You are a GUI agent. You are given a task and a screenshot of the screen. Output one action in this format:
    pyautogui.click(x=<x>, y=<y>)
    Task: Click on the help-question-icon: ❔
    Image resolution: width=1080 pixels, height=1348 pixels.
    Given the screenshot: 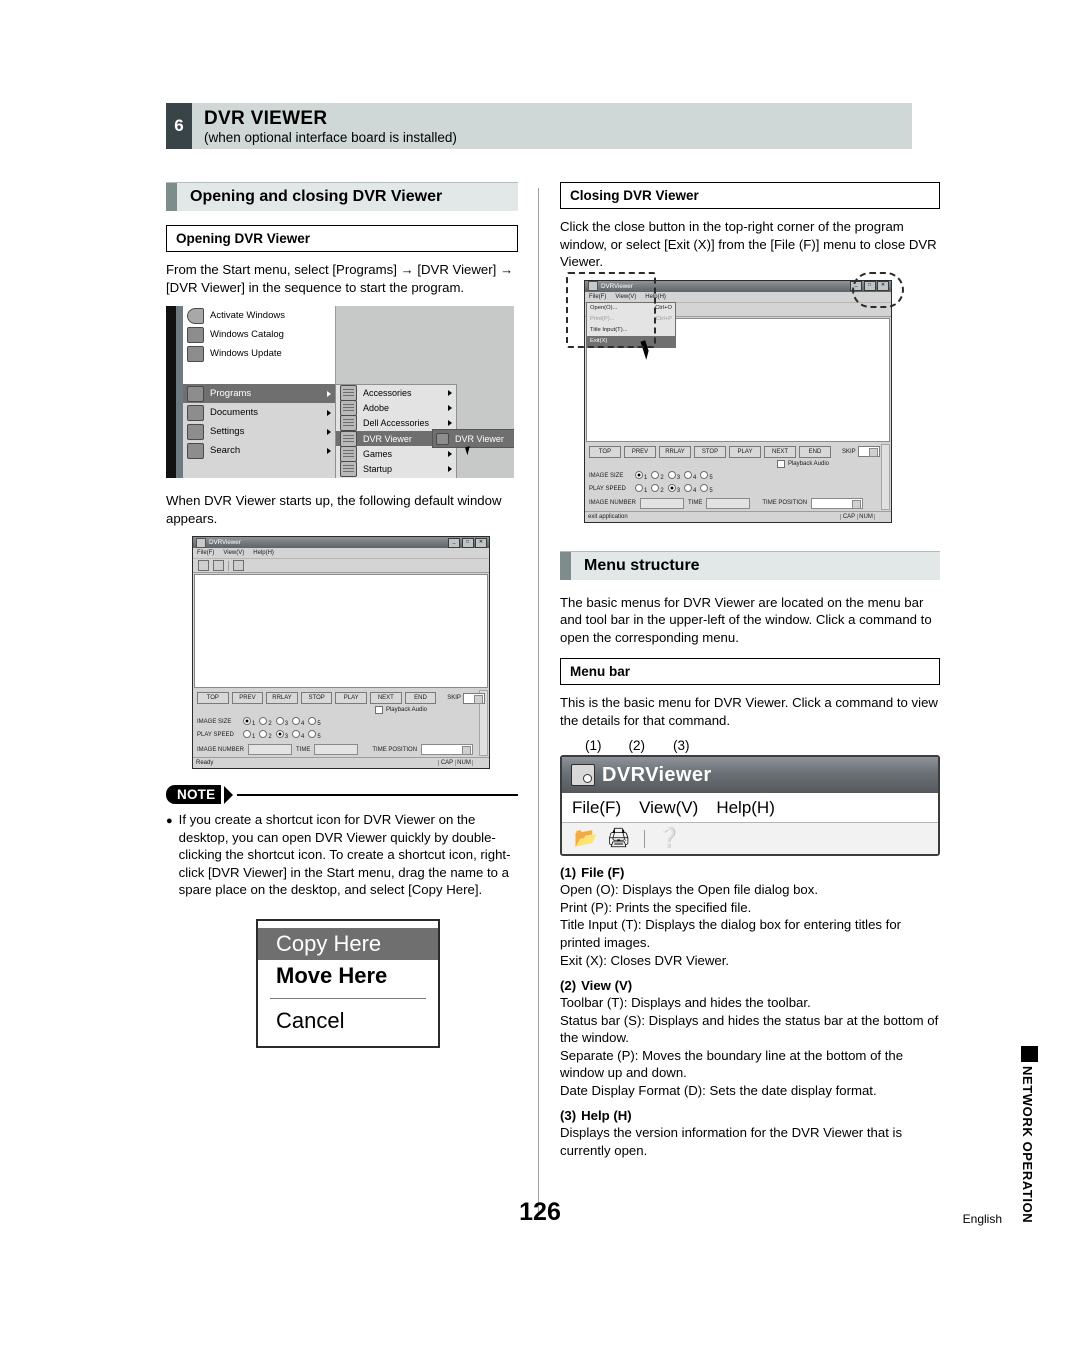 What is the action you would take?
    pyautogui.click(x=670, y=838)
    